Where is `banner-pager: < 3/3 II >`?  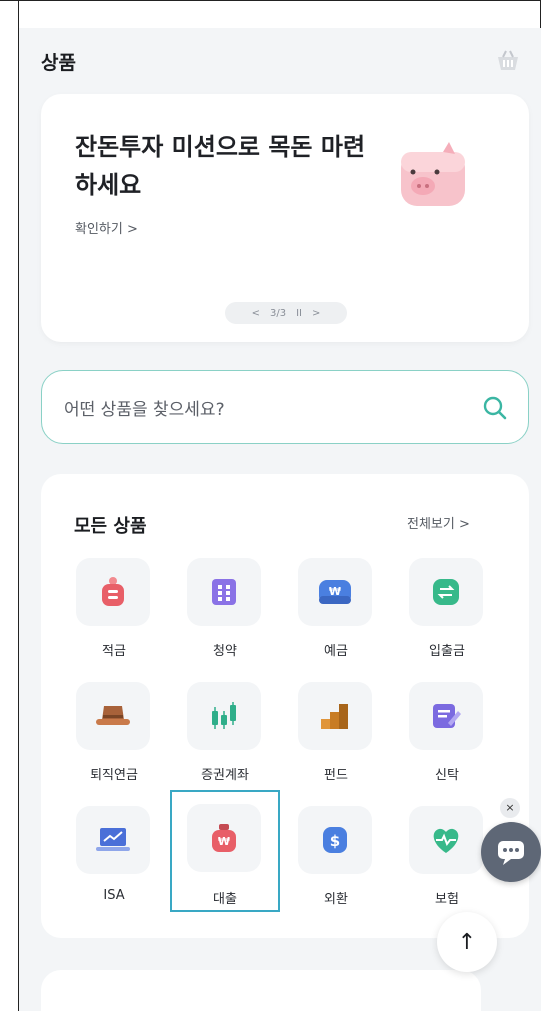 banner-pager: < 3/3 II > is located at coordinates (286, 313).